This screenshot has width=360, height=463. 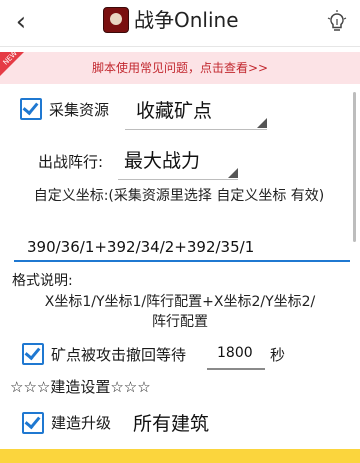 I want to click on retreat-input-underline, so click(x=236, y=369).